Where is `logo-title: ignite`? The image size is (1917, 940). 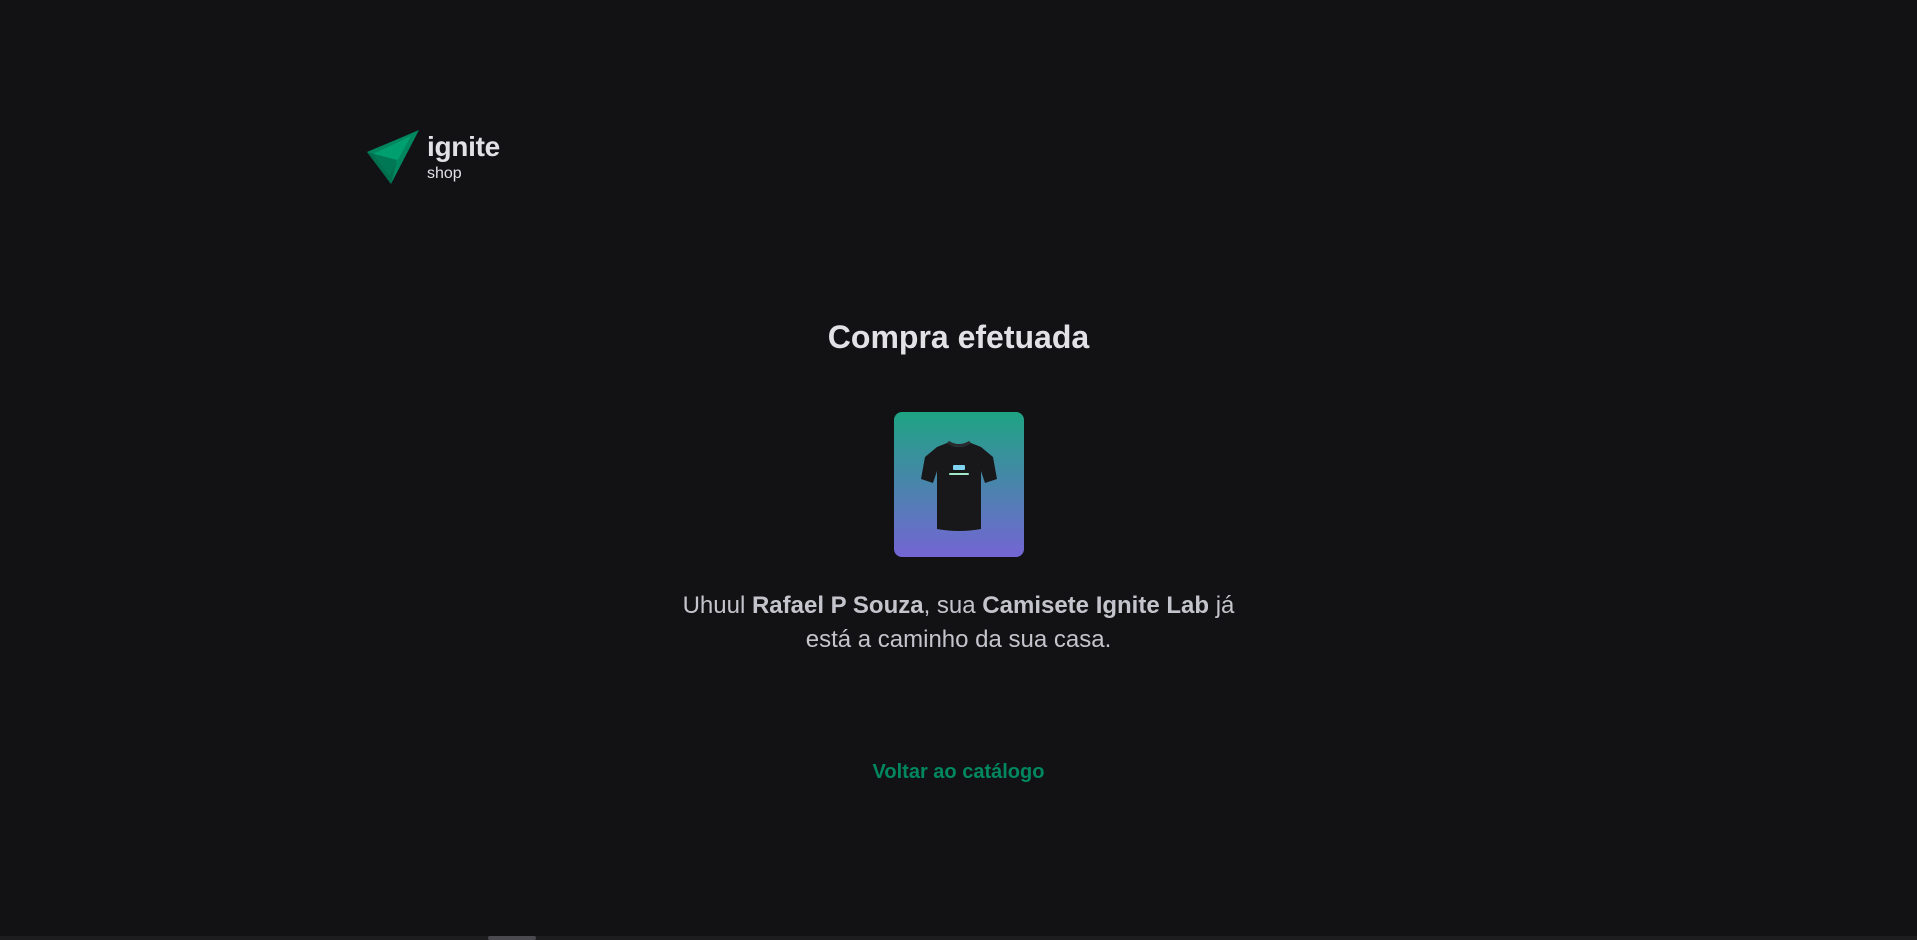 logo-title: ignite is located at coordinates (463, 146).